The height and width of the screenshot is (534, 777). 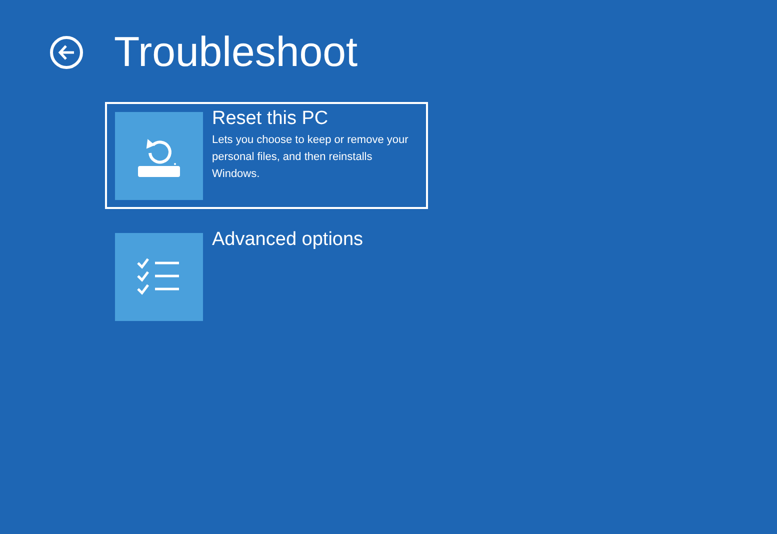 I want to click on page-title: Troubleshoot, so click(x=236, y=52).